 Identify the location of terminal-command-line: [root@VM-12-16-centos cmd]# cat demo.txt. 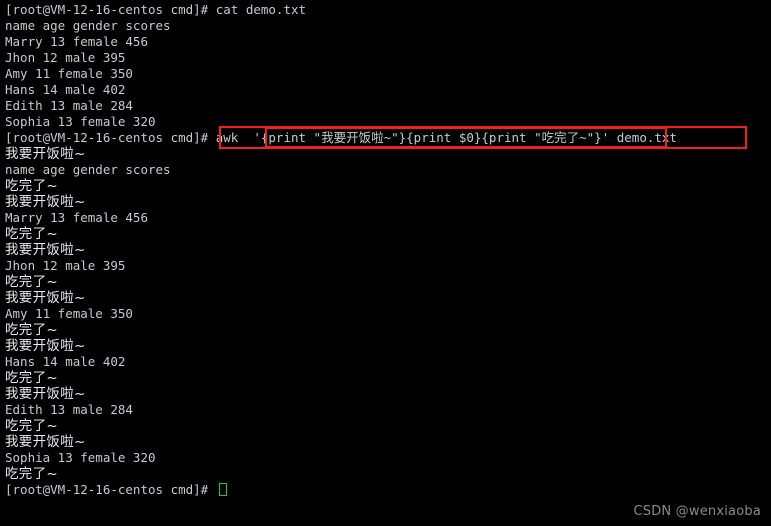
(156, 9).